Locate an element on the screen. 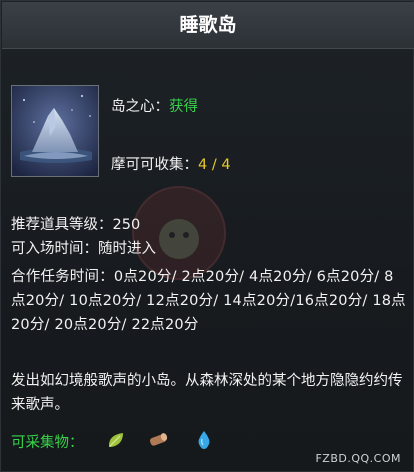 The height and width of the screenshot is (472, 414). island-thumbnail-image is located at coordinates (55, 131).